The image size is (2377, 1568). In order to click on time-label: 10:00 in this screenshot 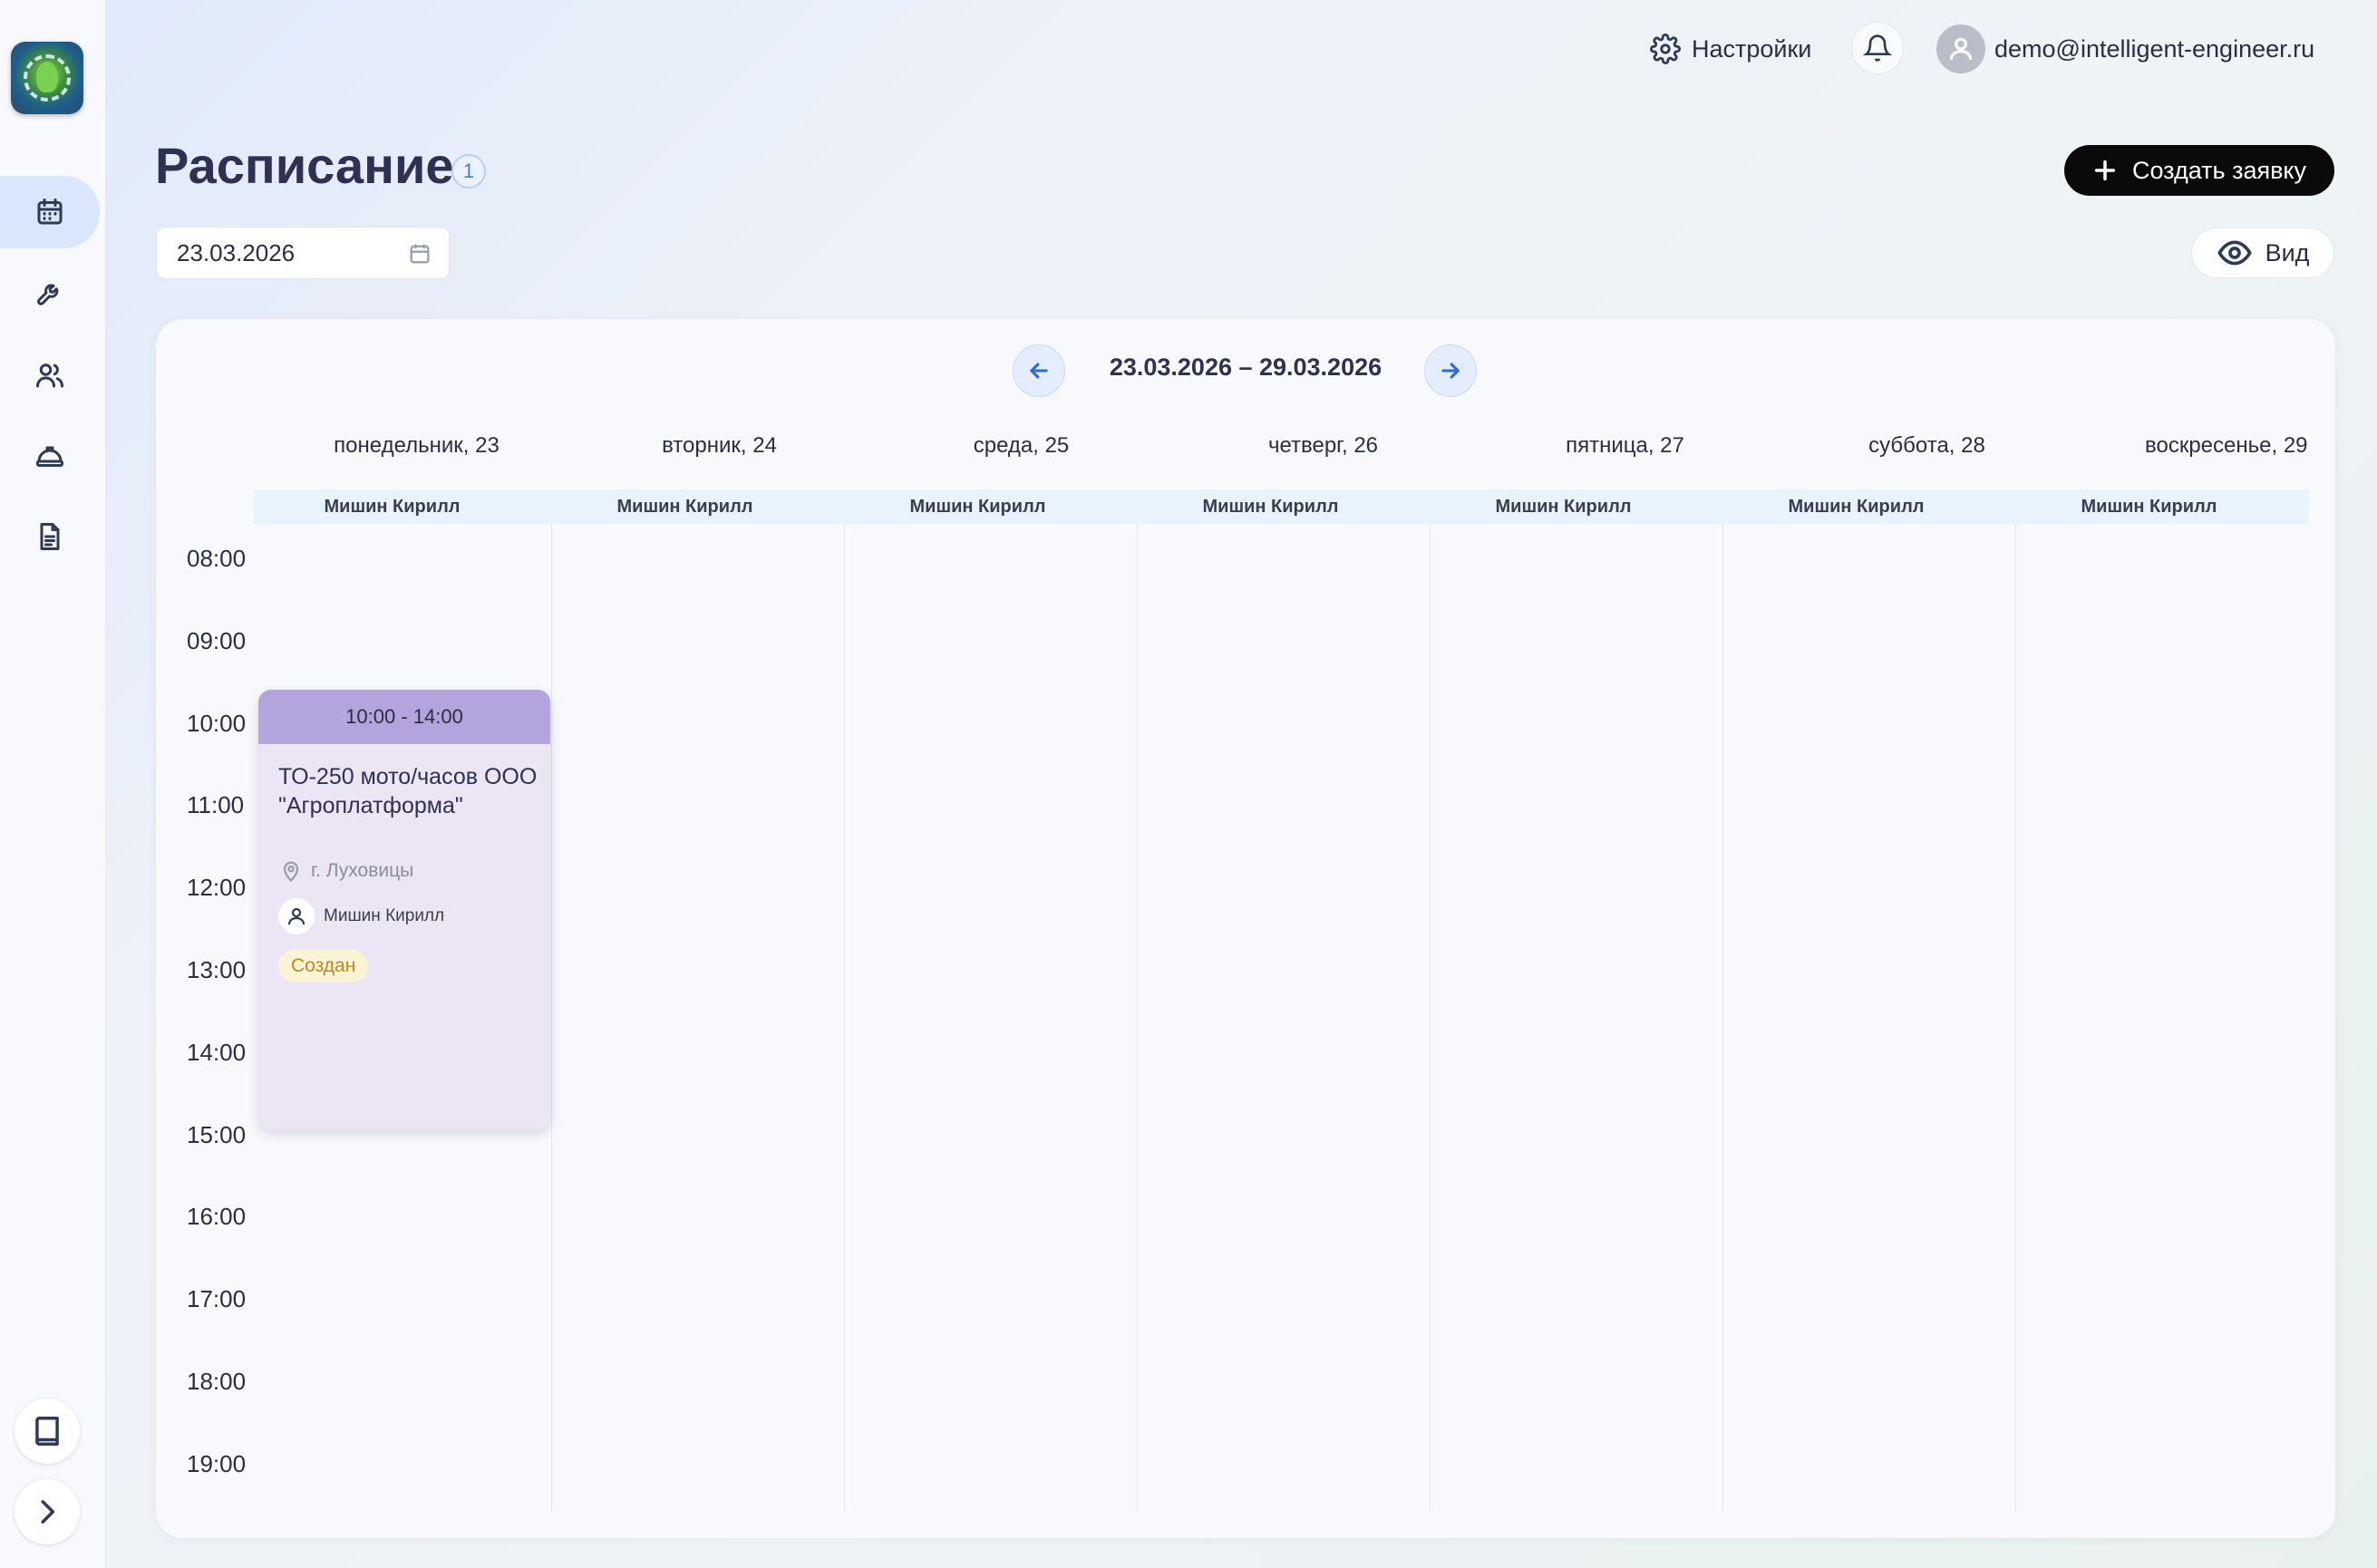, I will do `click(217, 723)`.